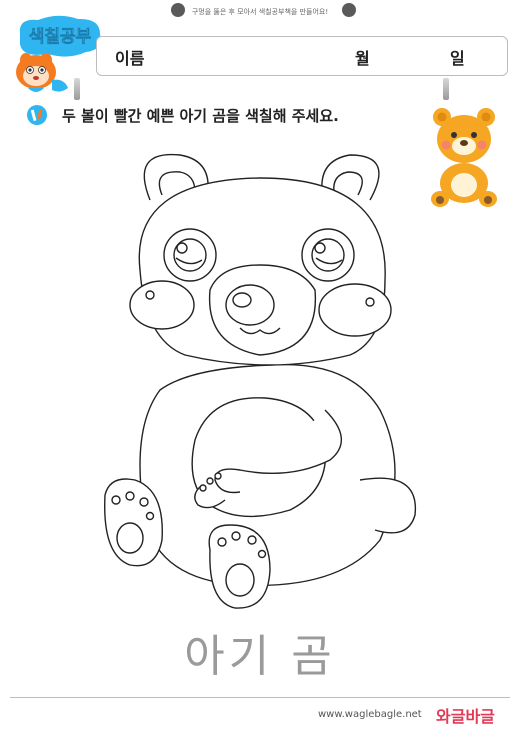 The width and height of the screenshot is (520, 730). Describe the element at coordinates (77, 89) in the screenshot. I see `binder-clip-left` at that location.